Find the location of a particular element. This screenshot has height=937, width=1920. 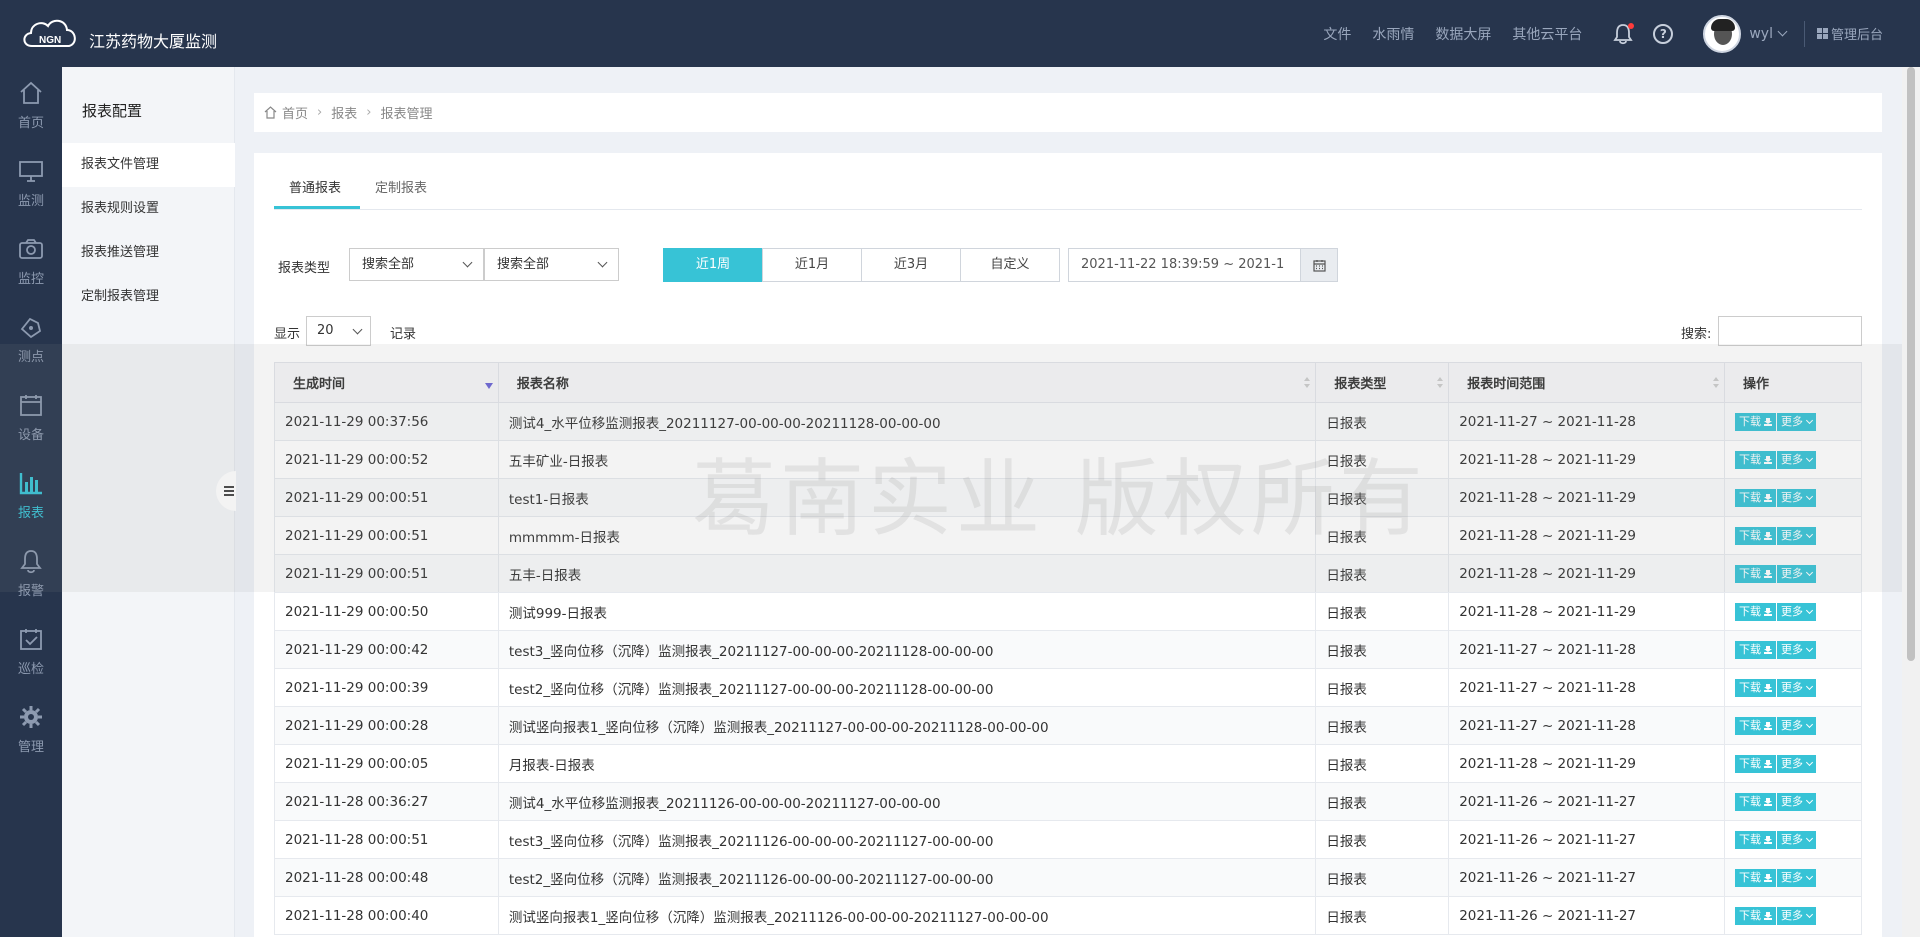

col-header-type: 报表类型 is located at coordinates (1382, 382).